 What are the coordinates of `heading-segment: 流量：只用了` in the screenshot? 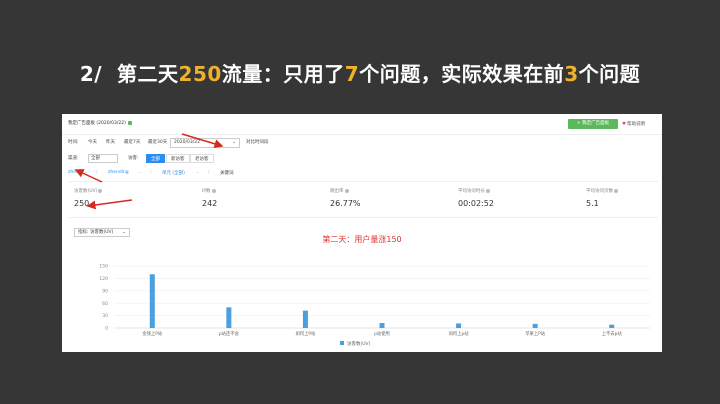 It's located at (283, 74).